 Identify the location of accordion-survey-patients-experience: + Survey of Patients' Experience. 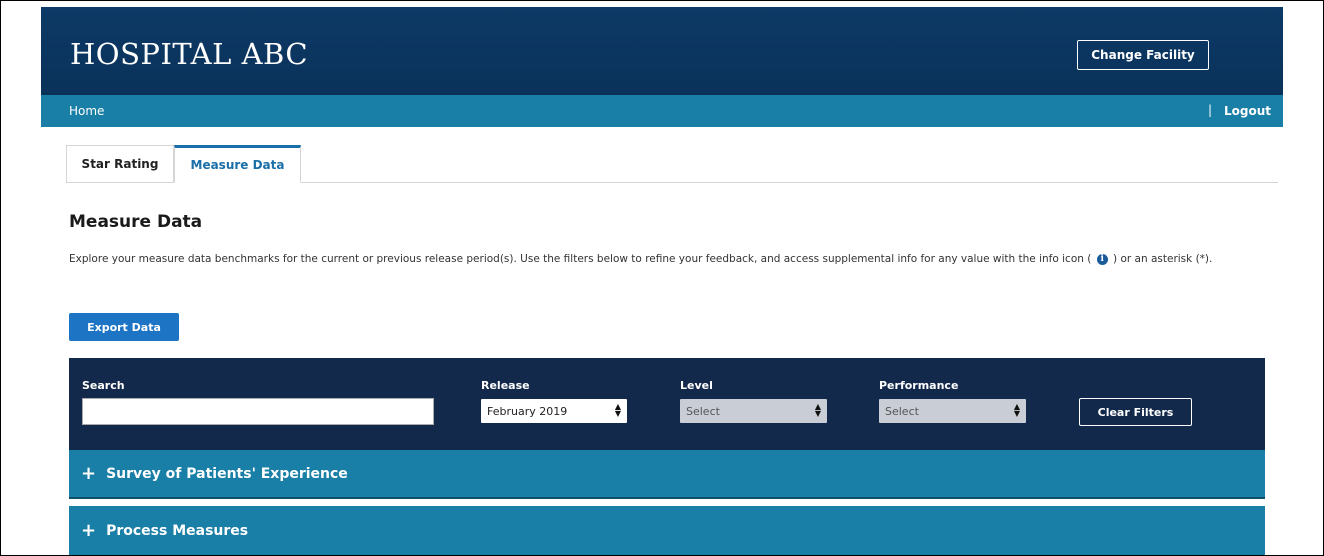
(667, 474).